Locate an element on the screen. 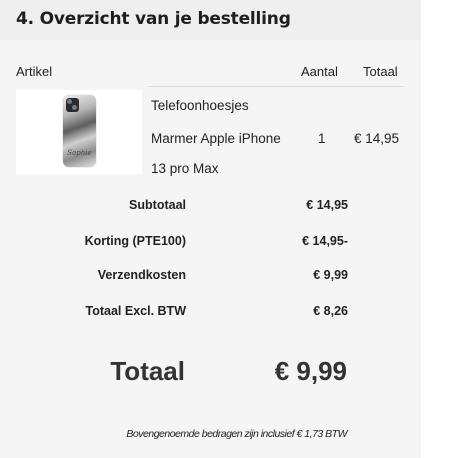 The height and width of the screenshot is (458, 475). header-divider is located at coordinates (276, 86).